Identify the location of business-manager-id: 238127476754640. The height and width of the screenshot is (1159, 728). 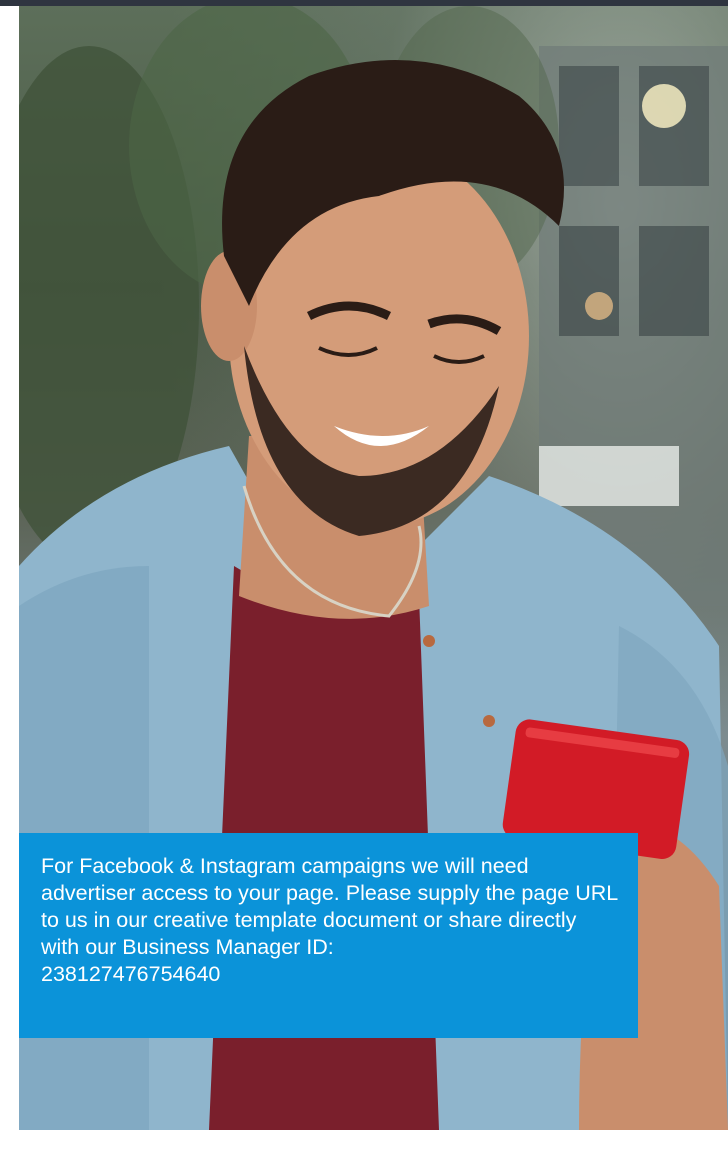
(131, 974).